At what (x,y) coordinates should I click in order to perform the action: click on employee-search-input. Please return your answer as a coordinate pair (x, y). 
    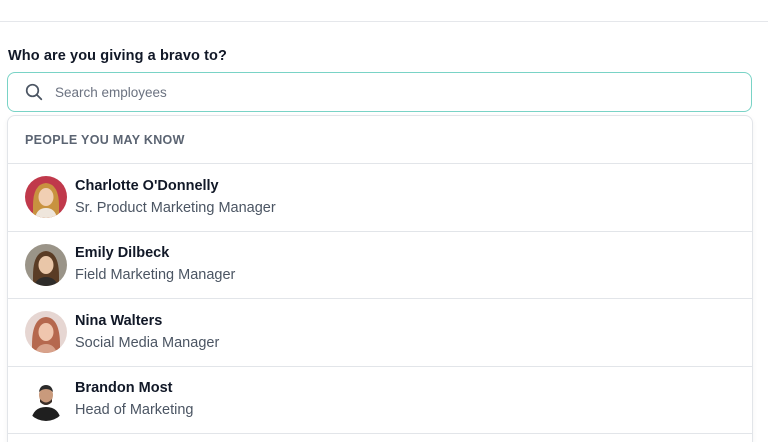
    Looking at the image, I should click on (385, 92).